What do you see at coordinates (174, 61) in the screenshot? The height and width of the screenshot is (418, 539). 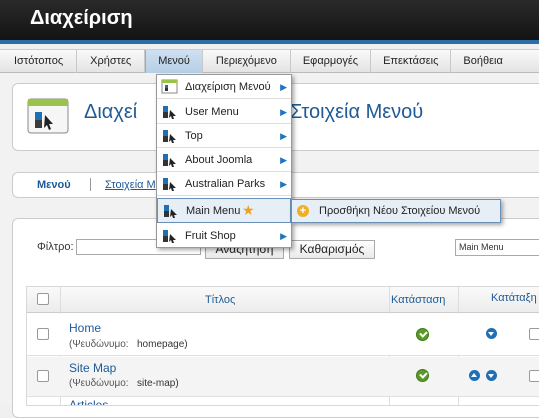 I see `menubar-item-menus: Μενού` at bounding box center [174, 61].